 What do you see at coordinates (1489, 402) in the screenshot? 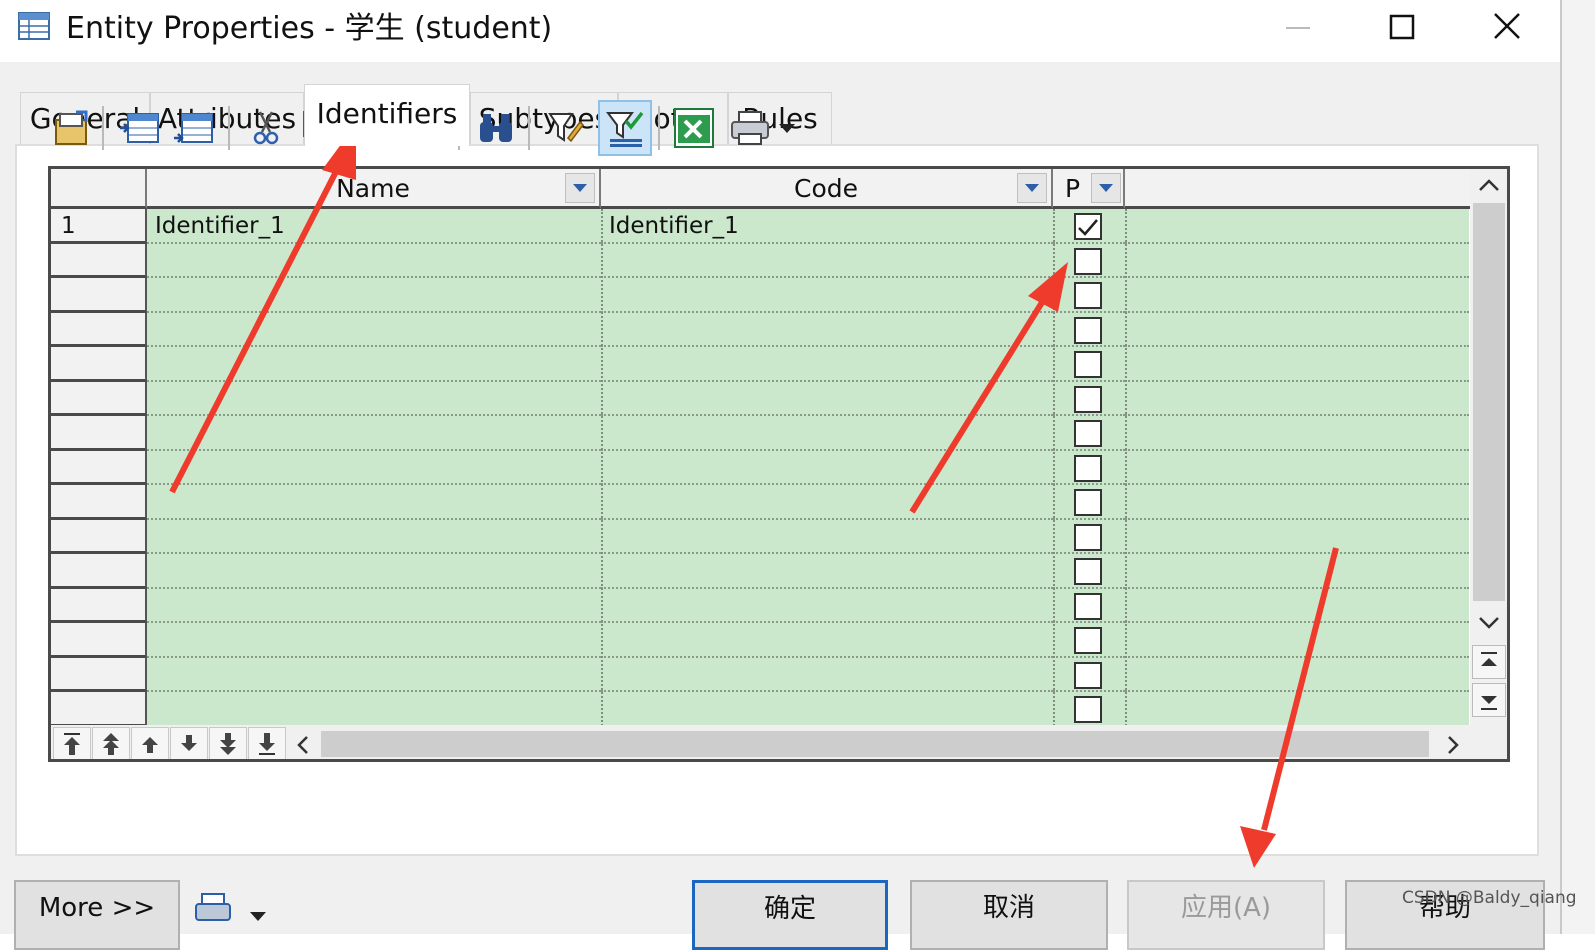
I see `vertical-scroll-thumb` at bounding box center [1489, 402].